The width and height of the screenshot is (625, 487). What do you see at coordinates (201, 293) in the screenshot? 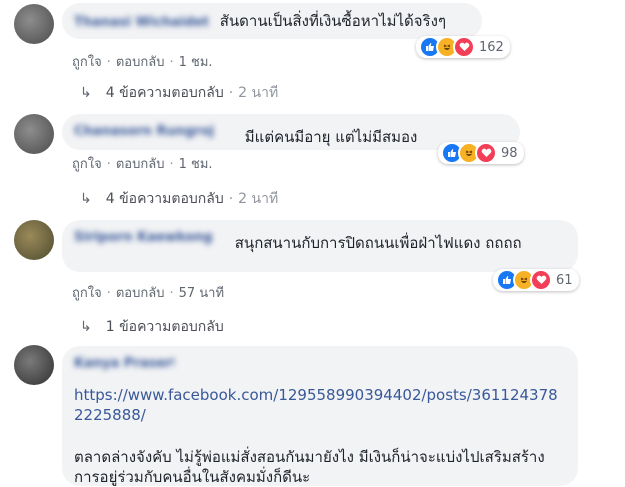
I see `comment-time: 57 นาที` at bounding box center [201, 293].